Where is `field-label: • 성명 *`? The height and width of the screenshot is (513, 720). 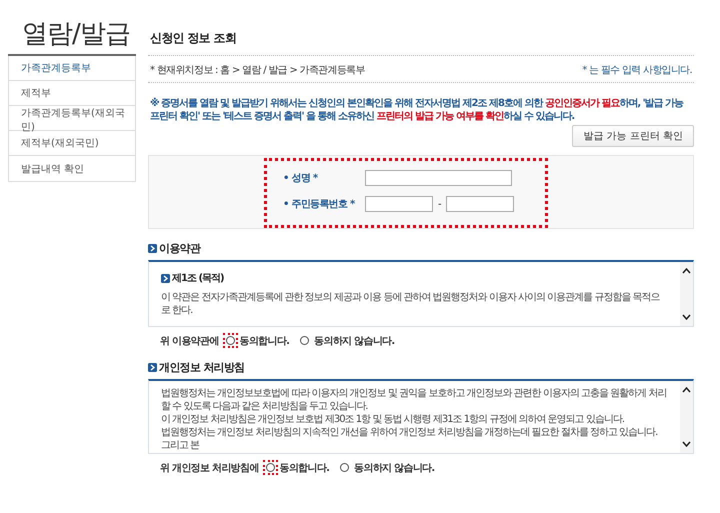 field-label: • 성명 * is located at coordinates (301, 178).